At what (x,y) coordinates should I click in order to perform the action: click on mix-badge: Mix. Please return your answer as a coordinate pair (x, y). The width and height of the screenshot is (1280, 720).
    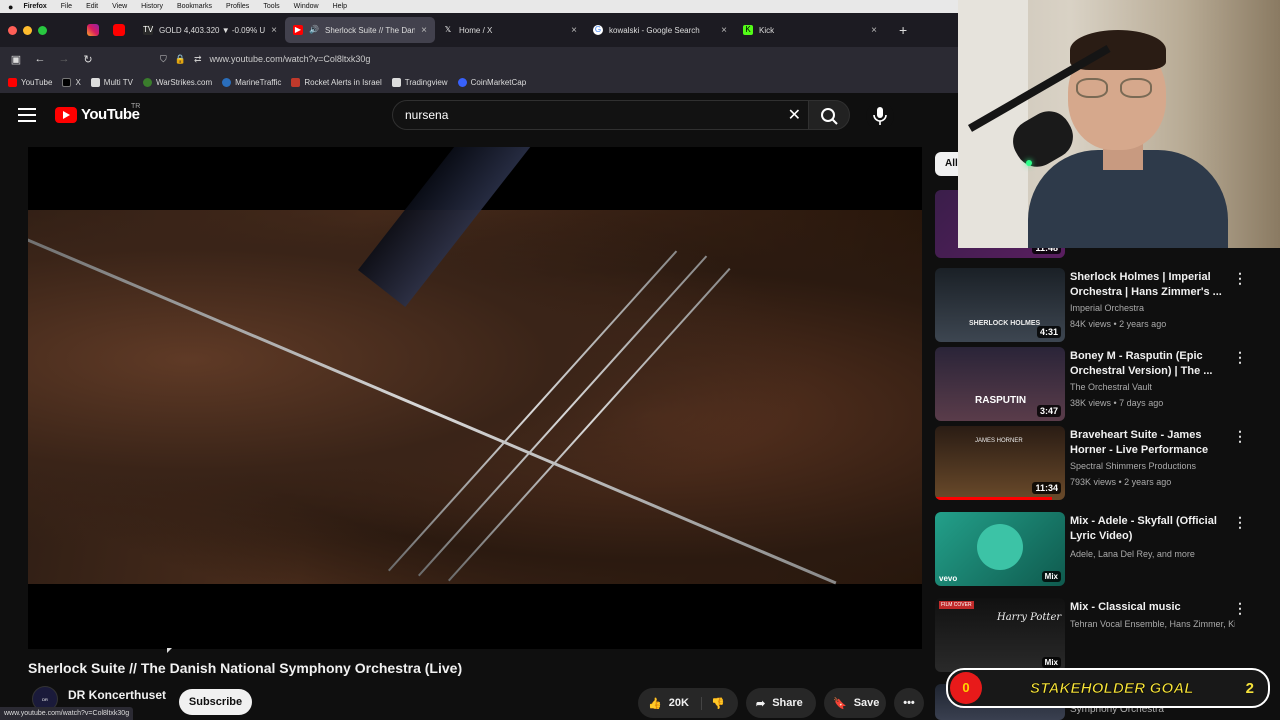
    Looking at the image, I should click on (1051, 576).